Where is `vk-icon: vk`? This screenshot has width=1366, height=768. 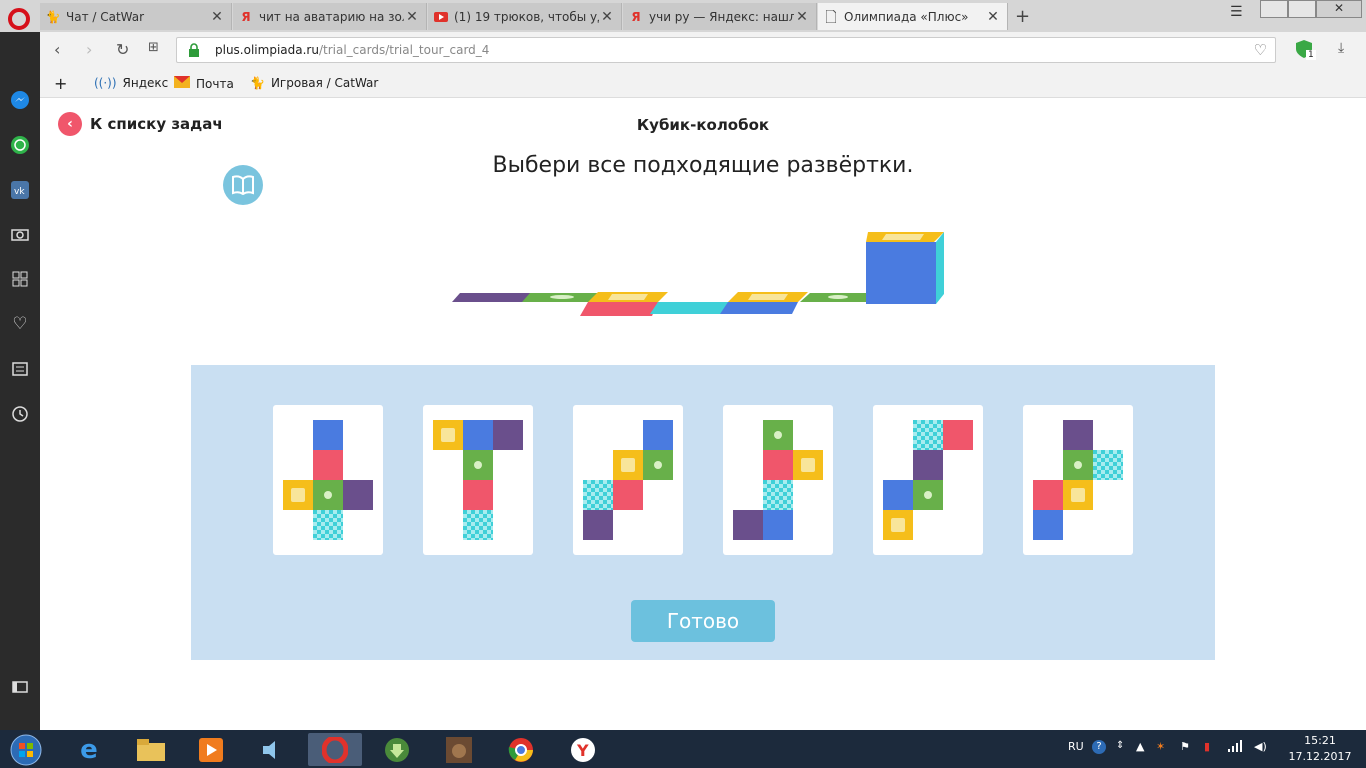
vk-icon: vk is located at coordinates (20, 190).